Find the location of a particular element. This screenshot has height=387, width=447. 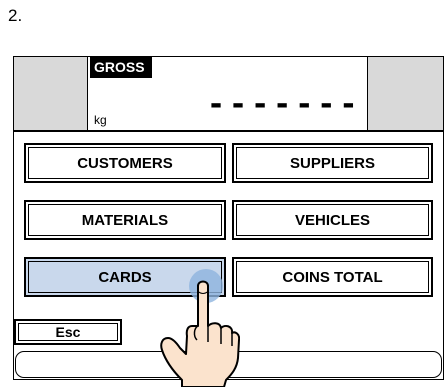

weight-value: ------- is located at coordinates (284, 104).